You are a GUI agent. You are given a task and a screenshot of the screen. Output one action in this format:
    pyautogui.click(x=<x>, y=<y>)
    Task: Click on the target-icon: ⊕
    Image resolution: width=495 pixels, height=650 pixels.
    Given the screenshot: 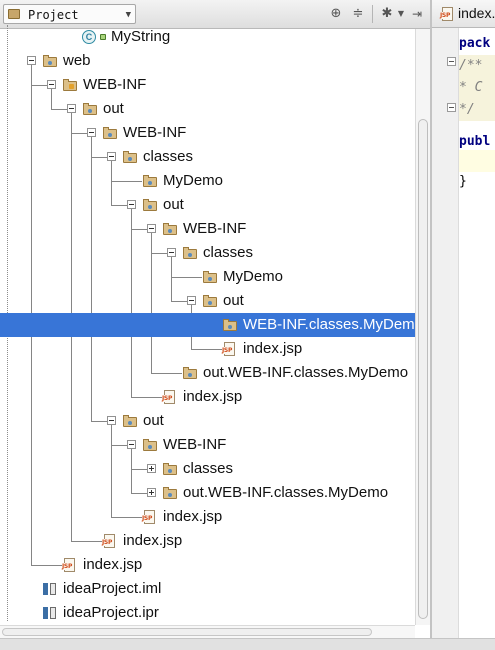 What is the action you would take?
    pyautogui.click(x=336, y=14)
    